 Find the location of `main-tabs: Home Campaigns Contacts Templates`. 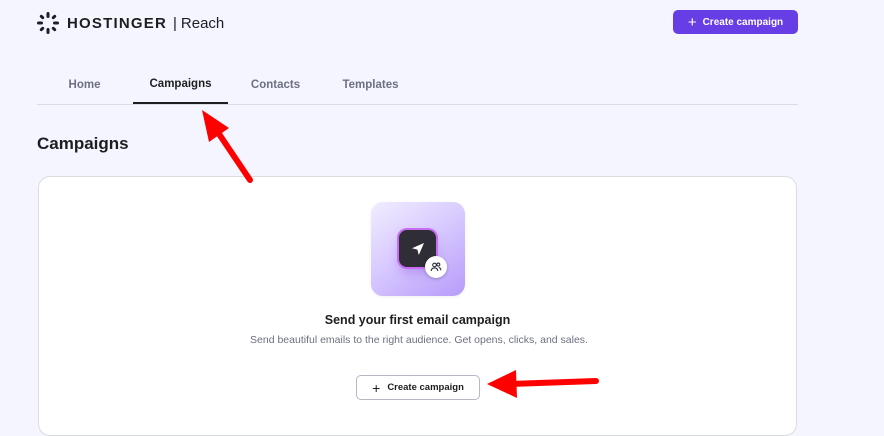

main-tabs: Home Campaigns Contacts Templates is located at coordinates (417, 85).